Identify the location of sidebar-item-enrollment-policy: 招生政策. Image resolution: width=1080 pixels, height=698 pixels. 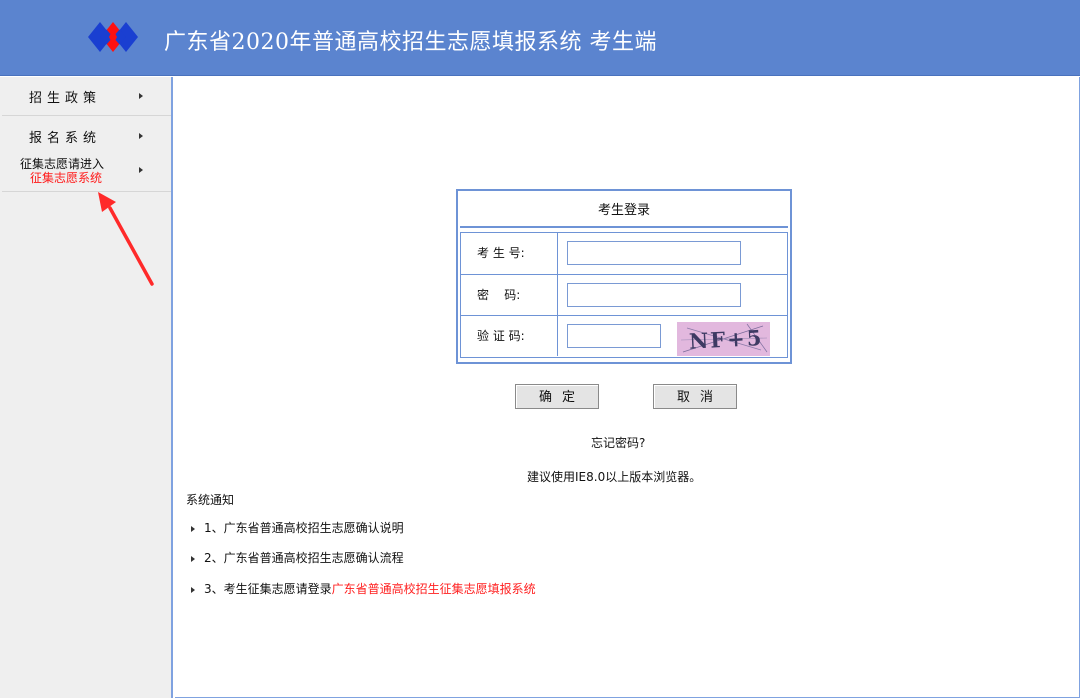
(85, 97).